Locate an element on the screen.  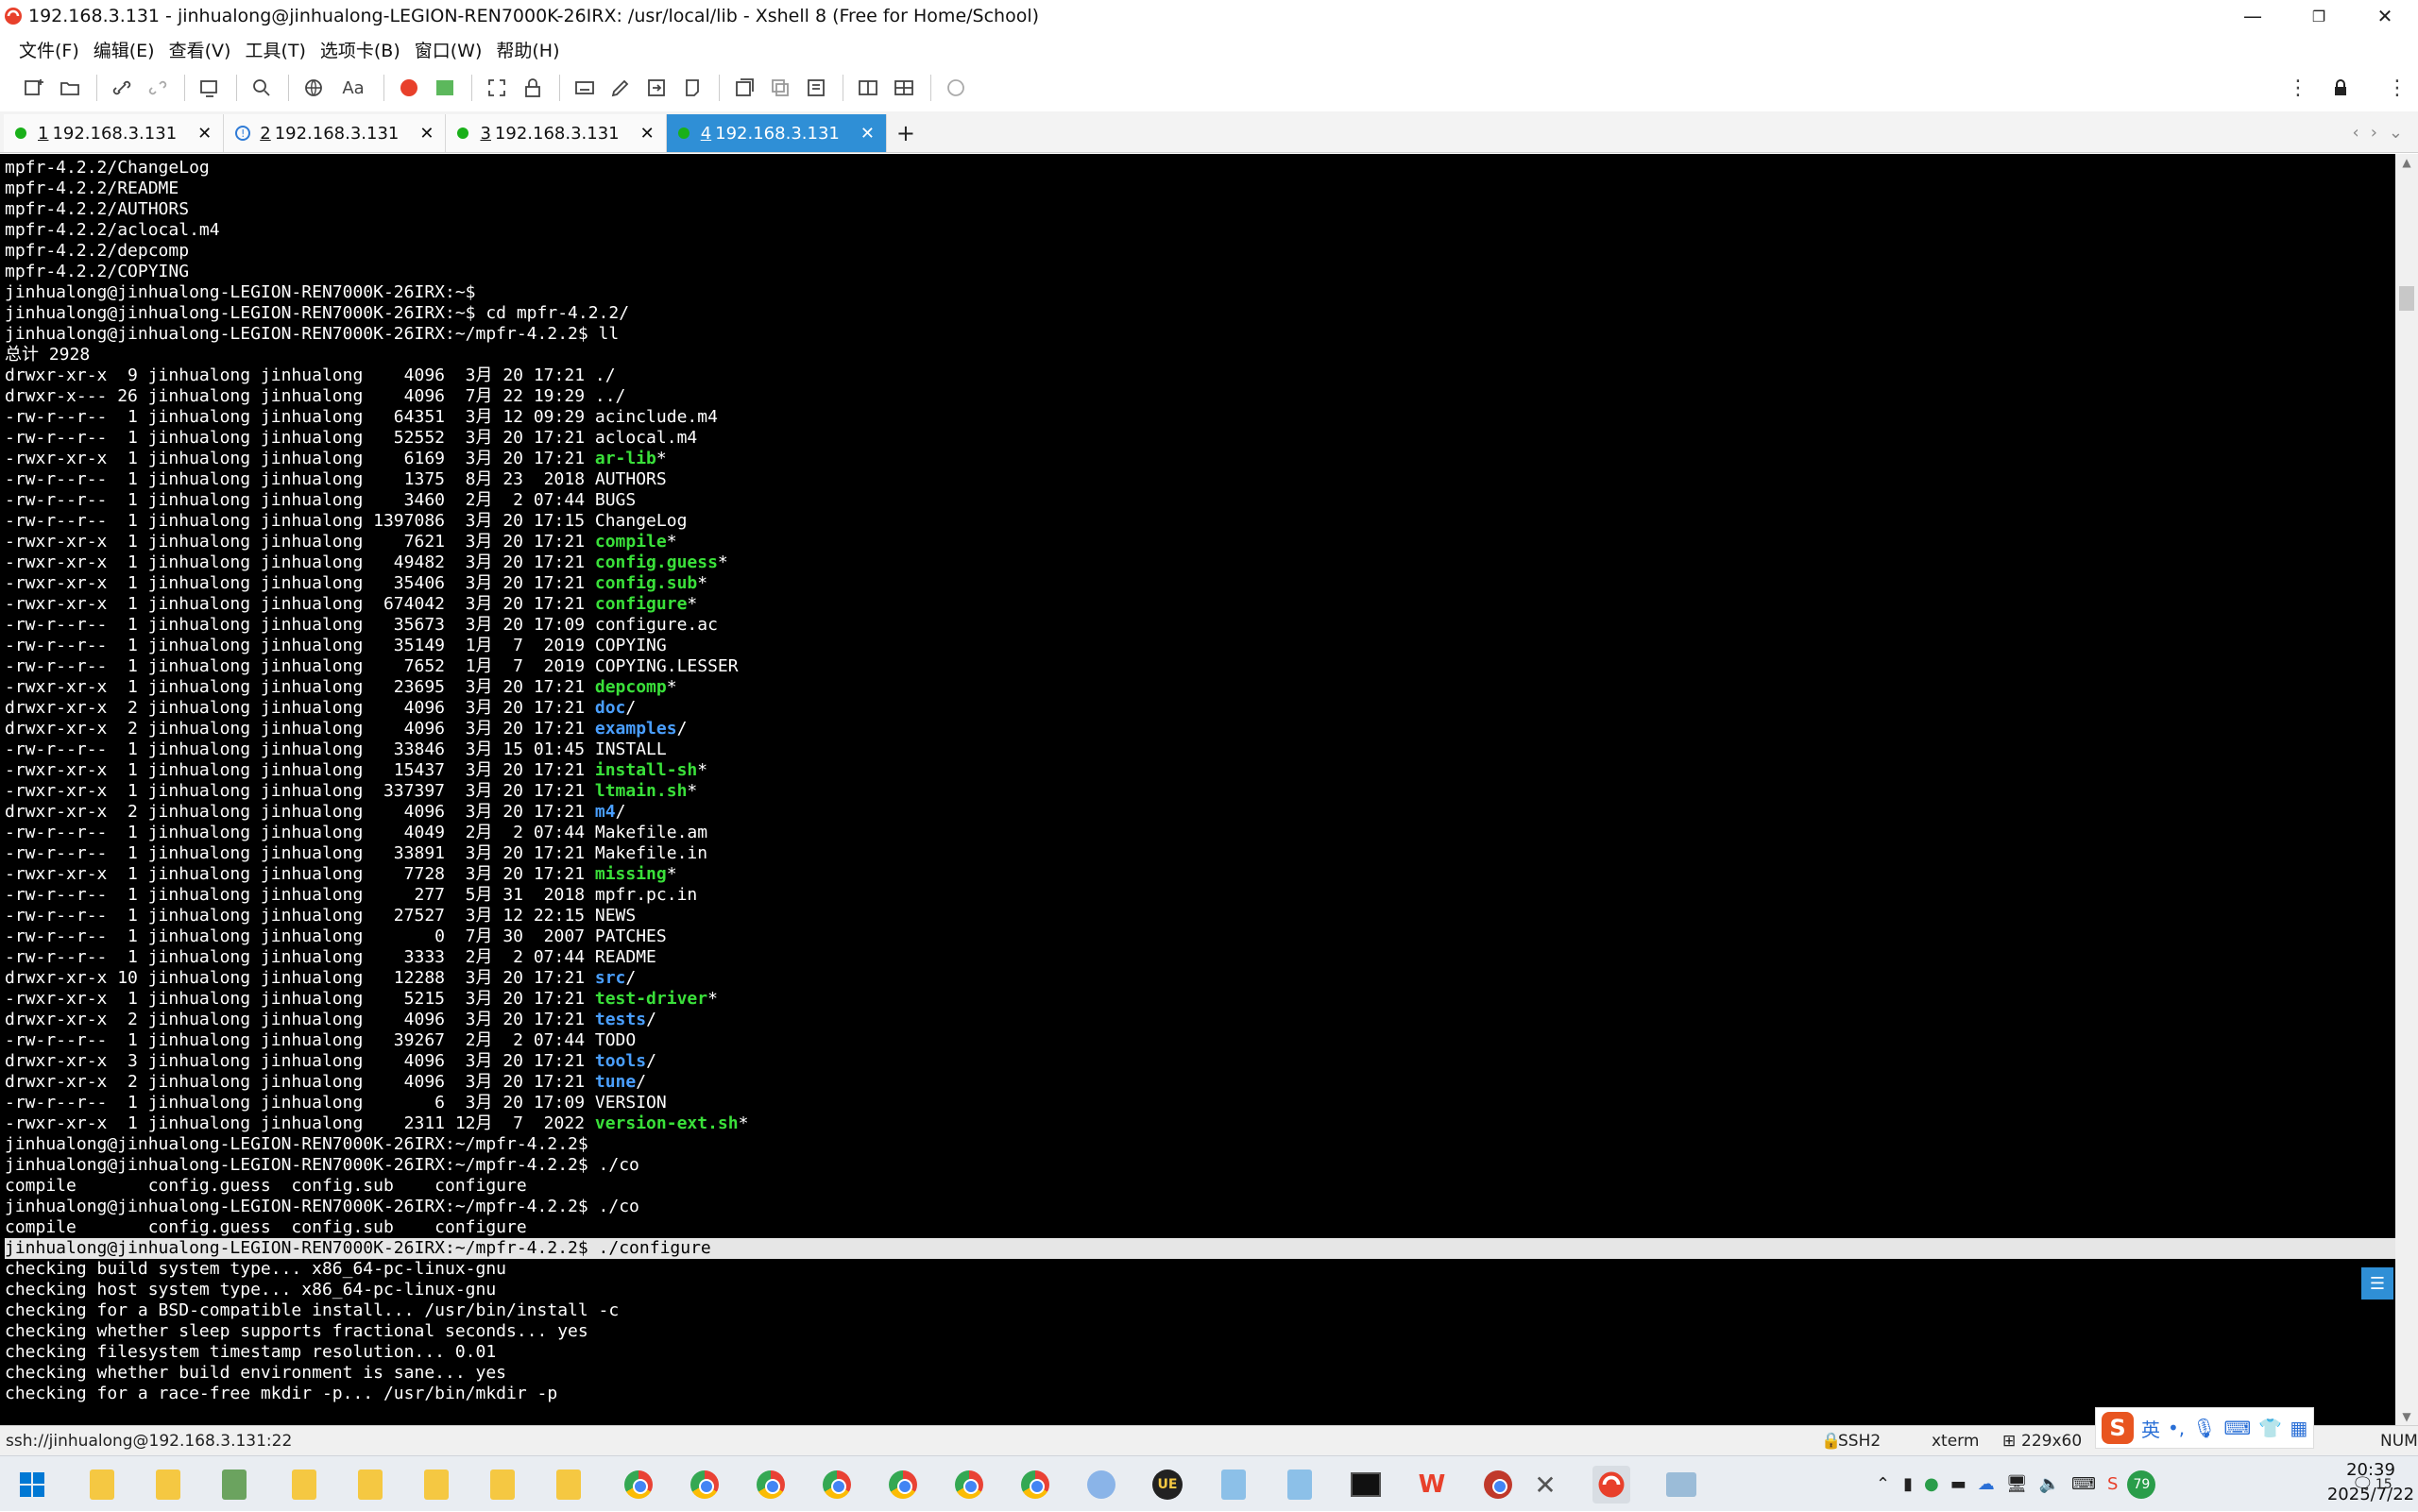
tray-app-icon: ▮ is located at coordinates (1908, 1484).